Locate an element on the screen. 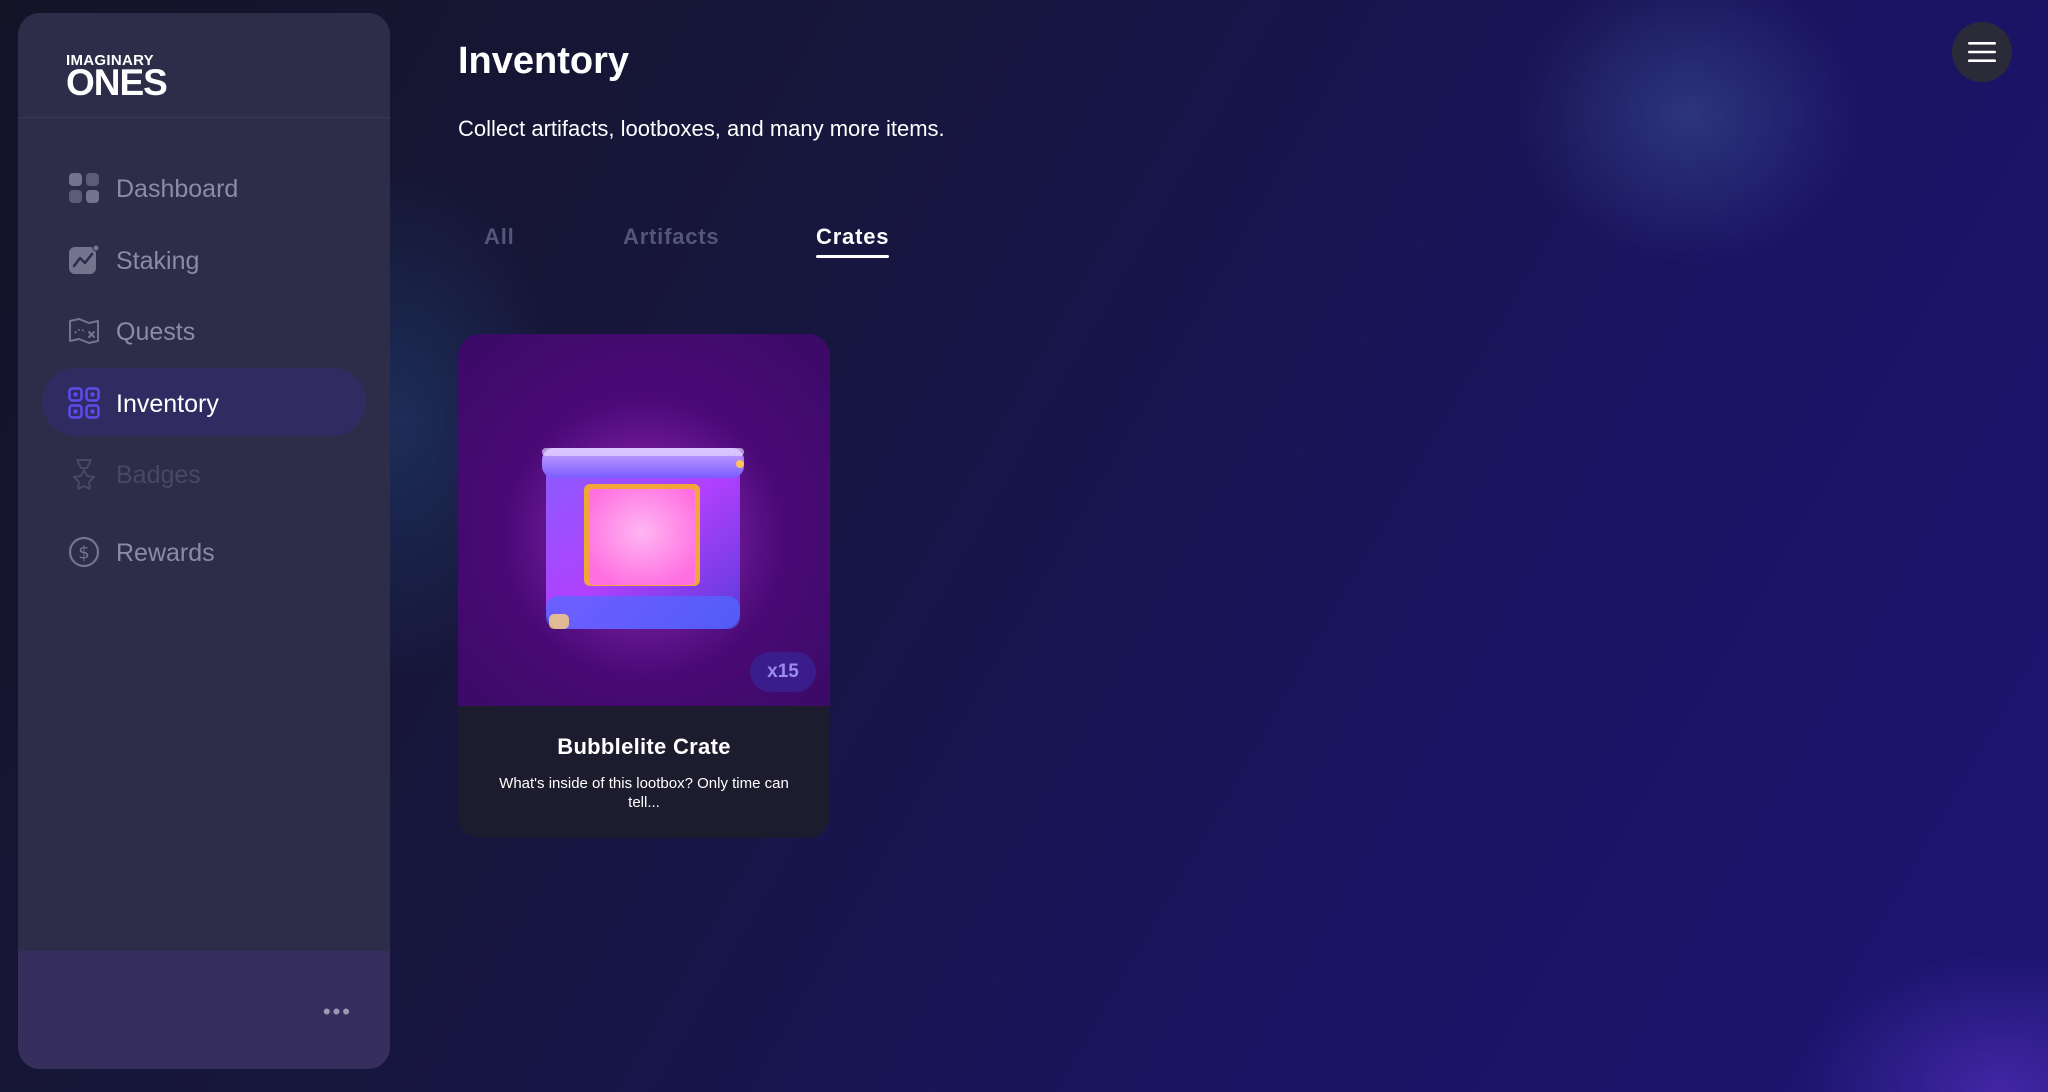 Image resolution: width=2048 pixels, height=1092 pixels. sidebar-item-label: Badges is located at coordinates (158, 475).